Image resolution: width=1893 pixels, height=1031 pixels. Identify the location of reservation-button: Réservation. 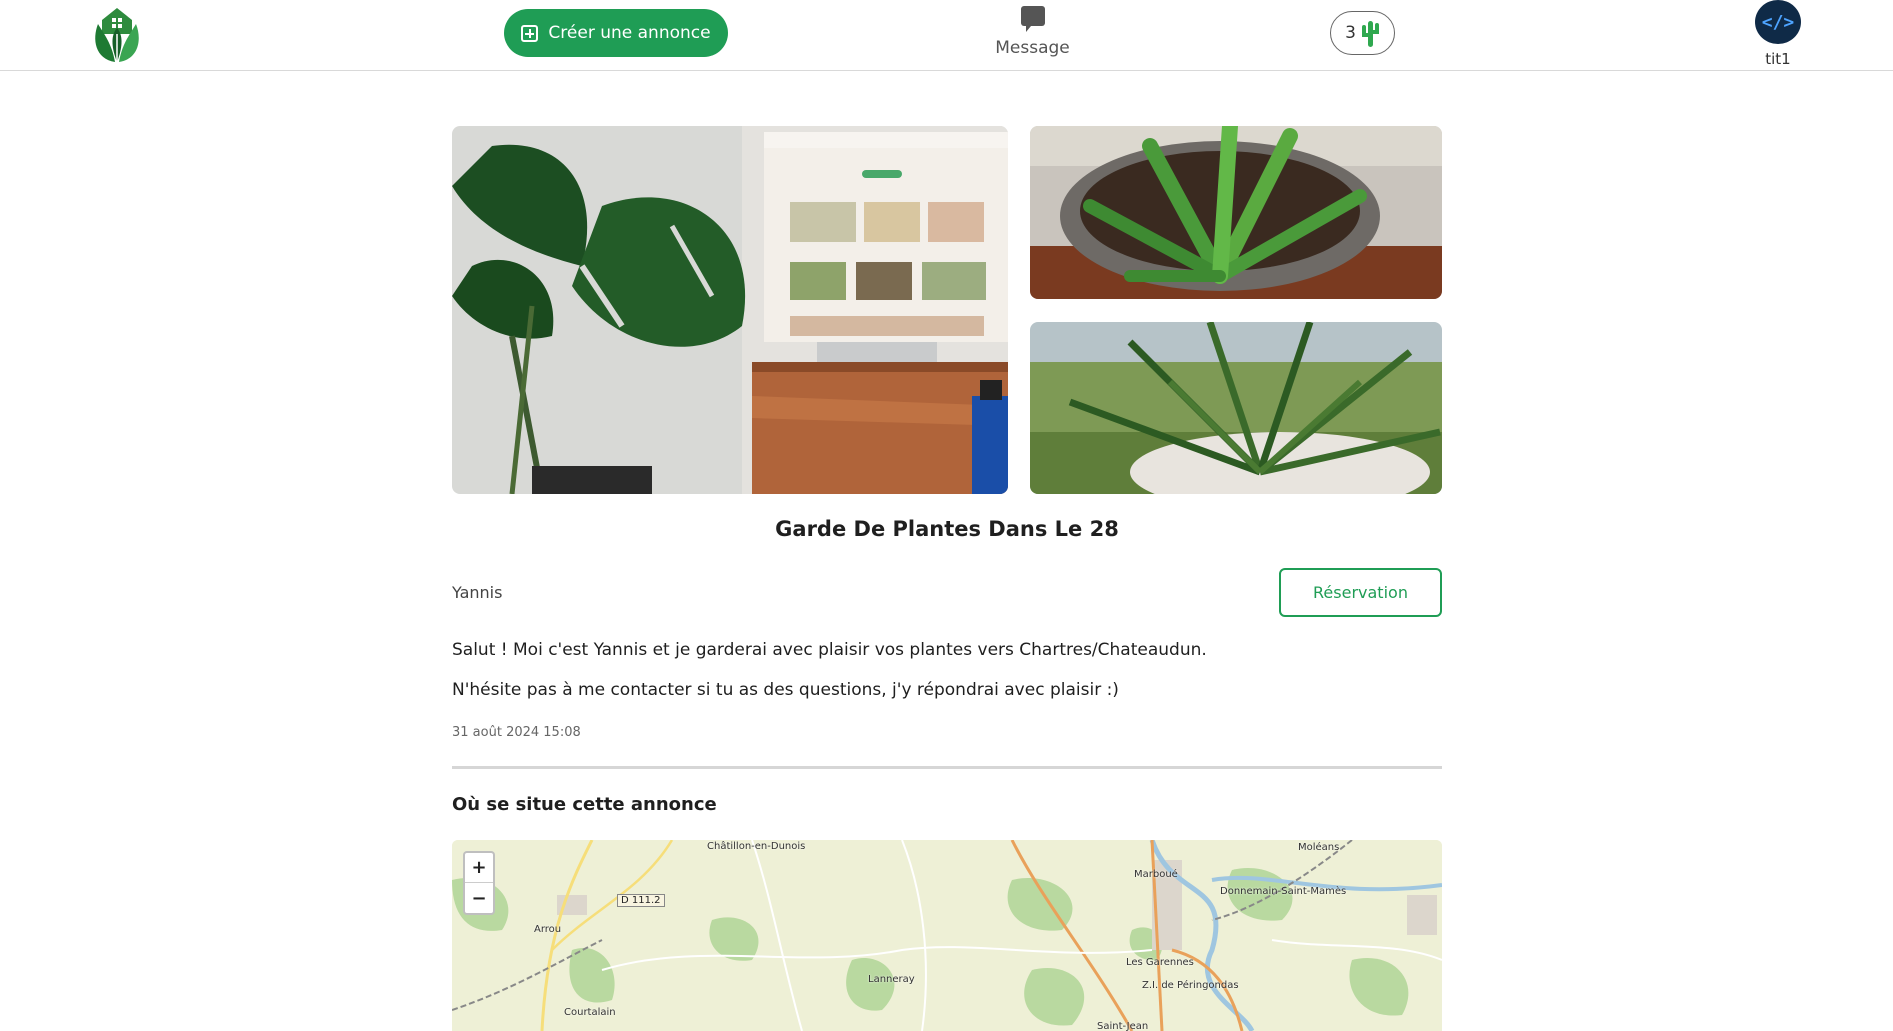
(1360, 592).